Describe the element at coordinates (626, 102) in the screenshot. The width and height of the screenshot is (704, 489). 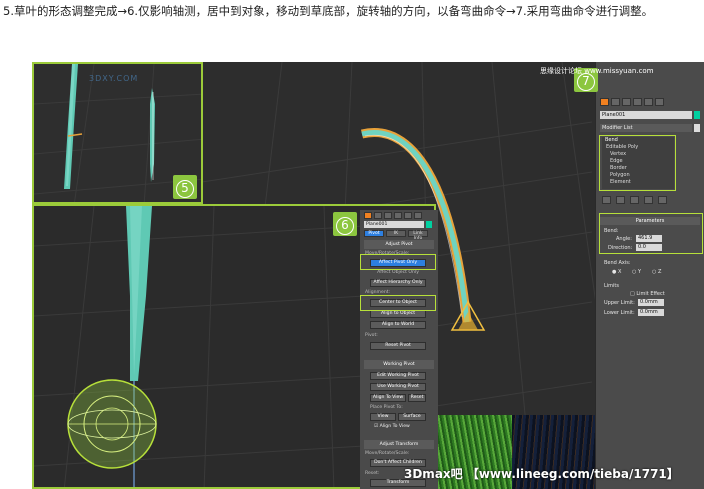
I see `hierarchy-tab` at that location.